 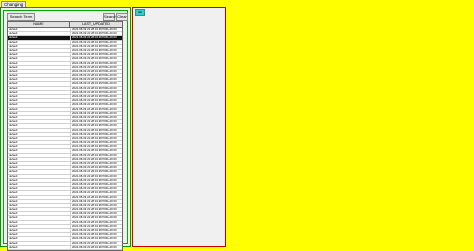 What do you see at coordinates (39, 24) in the screenshot?
I see `column-header-name: NAME` at bounding box center [39, 24].